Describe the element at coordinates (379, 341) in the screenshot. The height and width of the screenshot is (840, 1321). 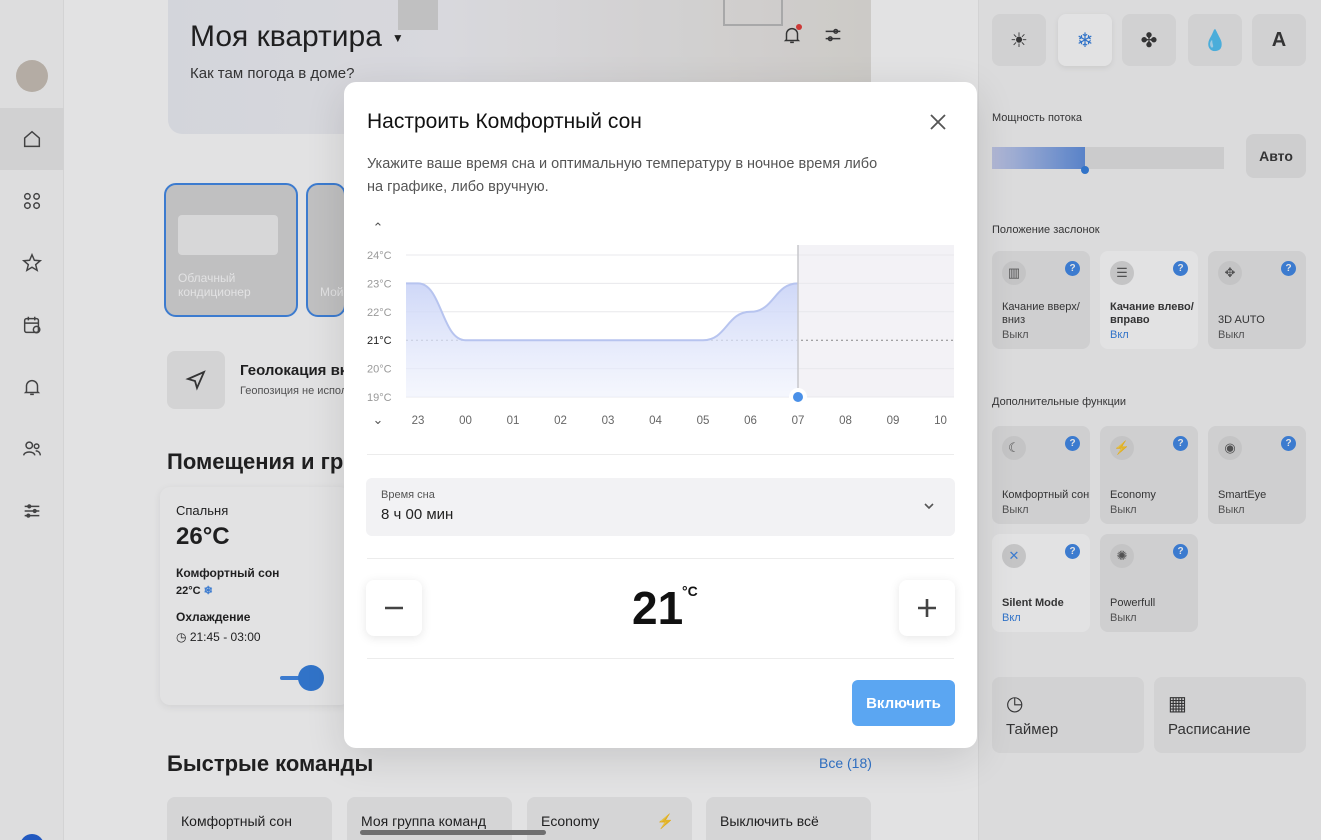
I see `y-tick-label: 21°C` at that location.